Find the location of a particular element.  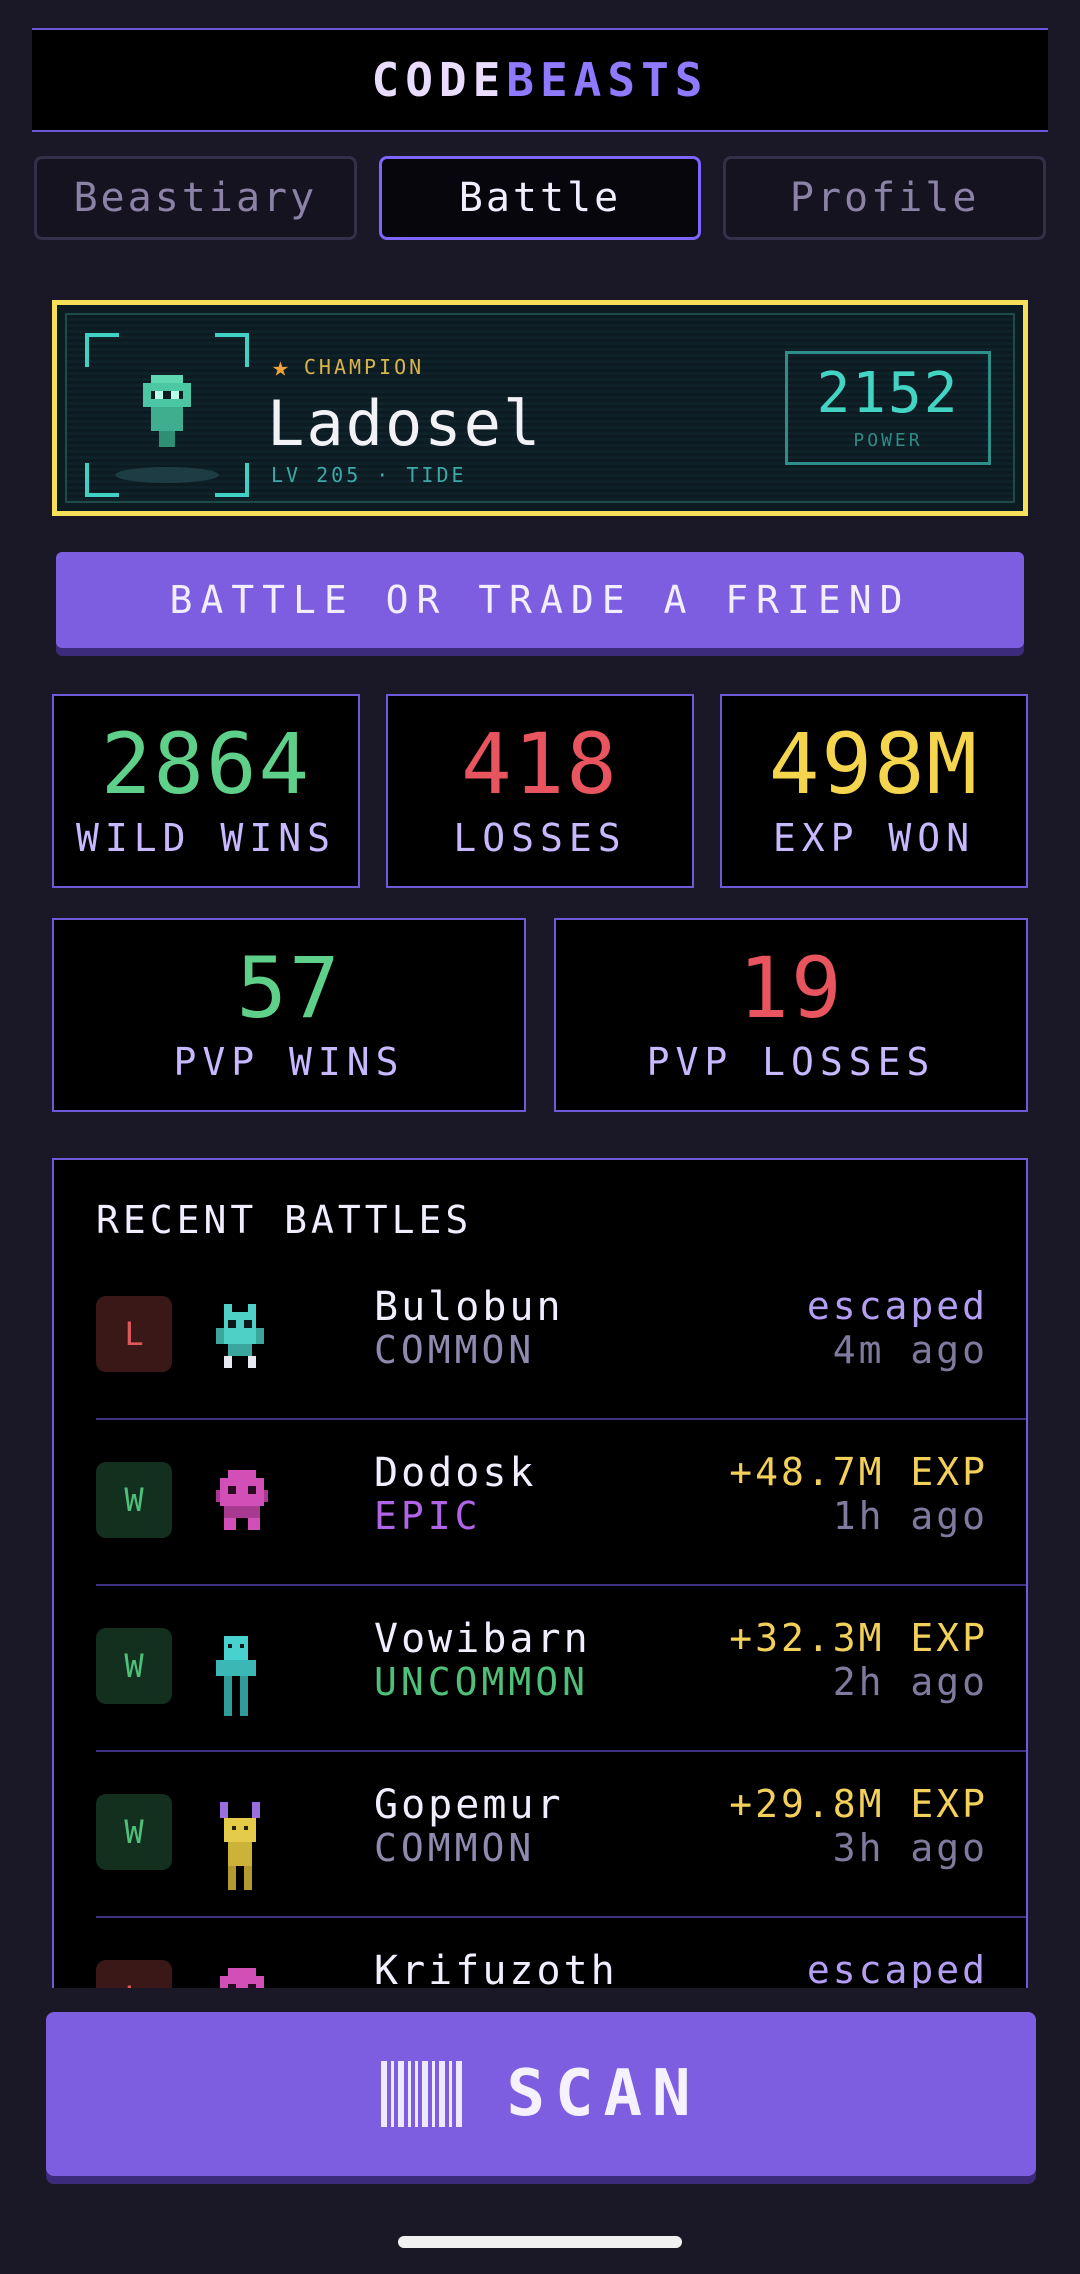

battle-row: W Dodosk EPIC +48.7M EXP 1h ago is located at coordinates (561, 1503).